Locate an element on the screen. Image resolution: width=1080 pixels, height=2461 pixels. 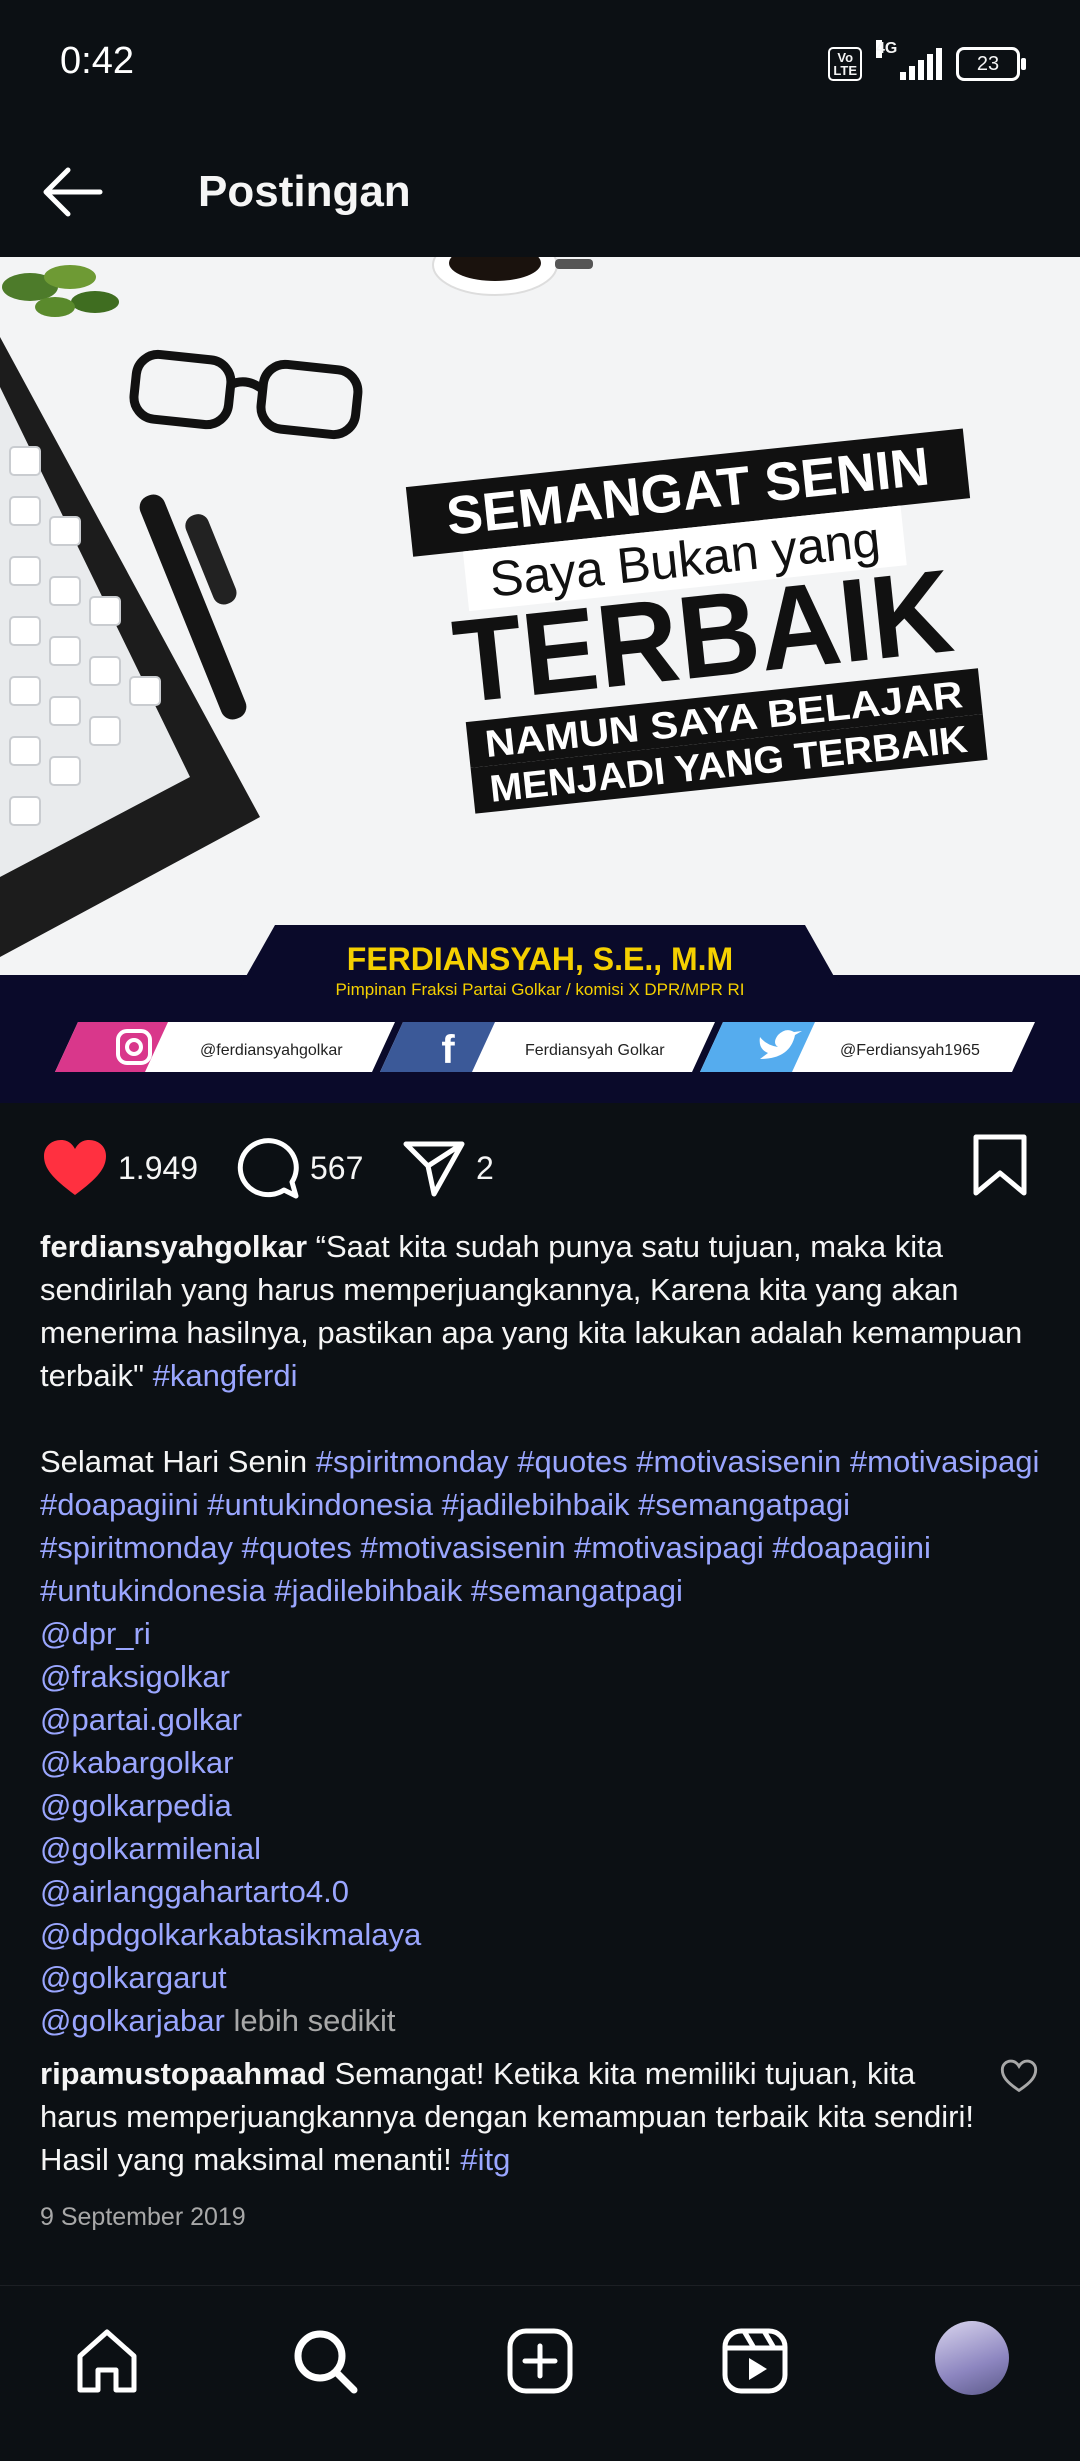
back-arrow-icon is located at coordinates (73, 192).